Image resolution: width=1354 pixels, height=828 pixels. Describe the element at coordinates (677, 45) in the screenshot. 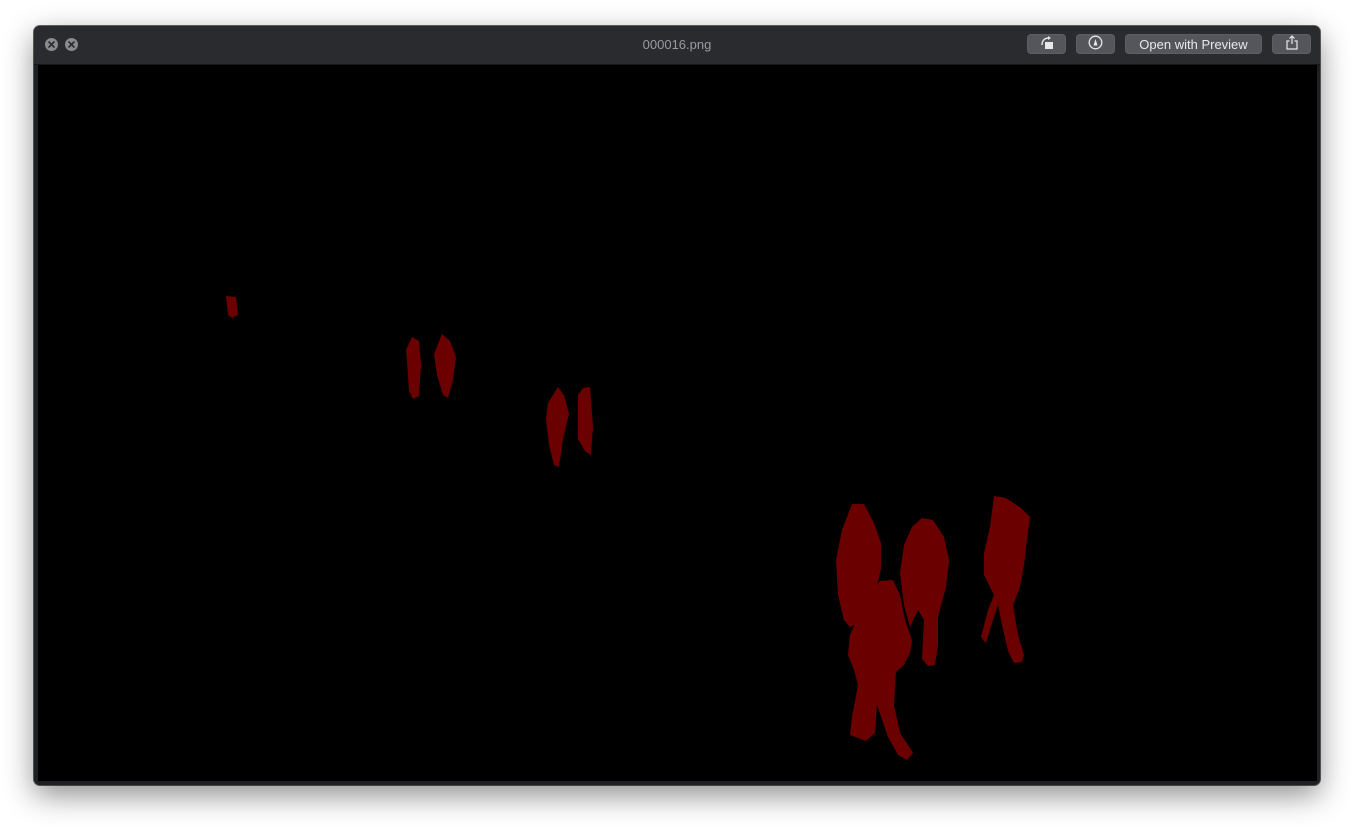

I see `title-bar: 000016.png Open with Preview` at that location.